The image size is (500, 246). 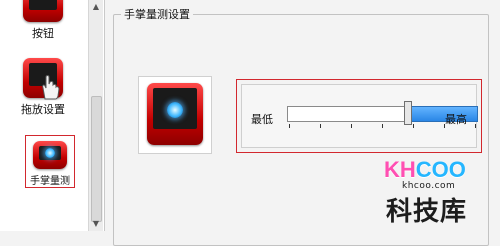 What do you see at coordinates (50, 181) in the screenshot?
I see `nav-item-label: 手掌量测` at bounding box center [50, 181].